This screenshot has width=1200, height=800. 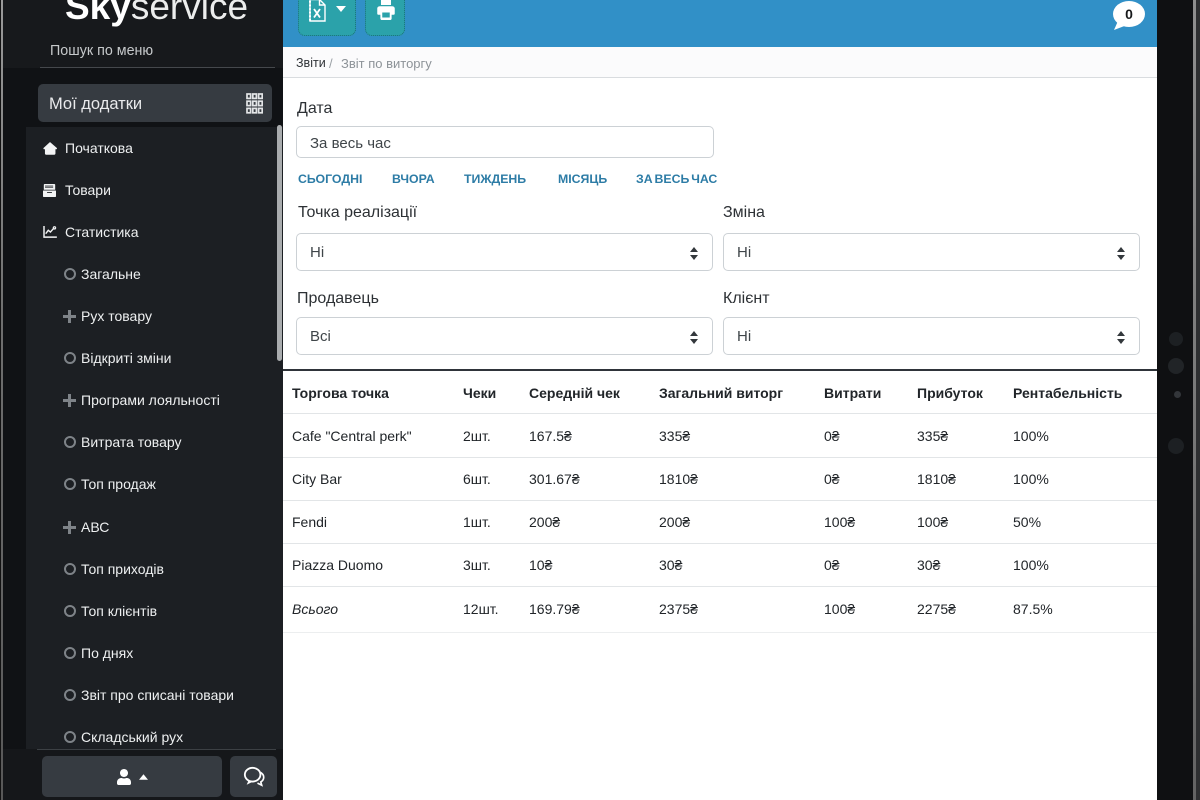 What do you see at coordinates (1129, 14) in the screenshot?
I see `svg-text: 0` at bounding box center [1129, 14].